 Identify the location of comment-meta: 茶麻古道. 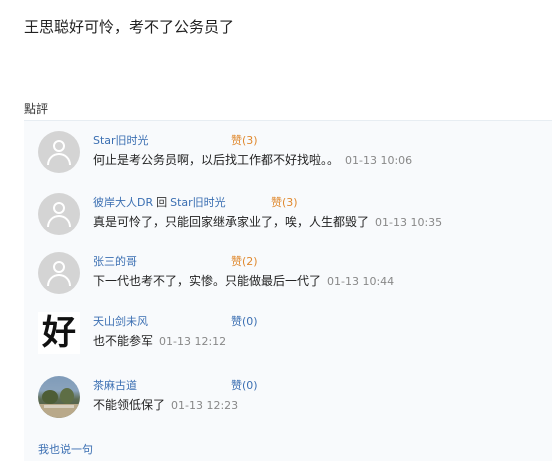
(115, 386).